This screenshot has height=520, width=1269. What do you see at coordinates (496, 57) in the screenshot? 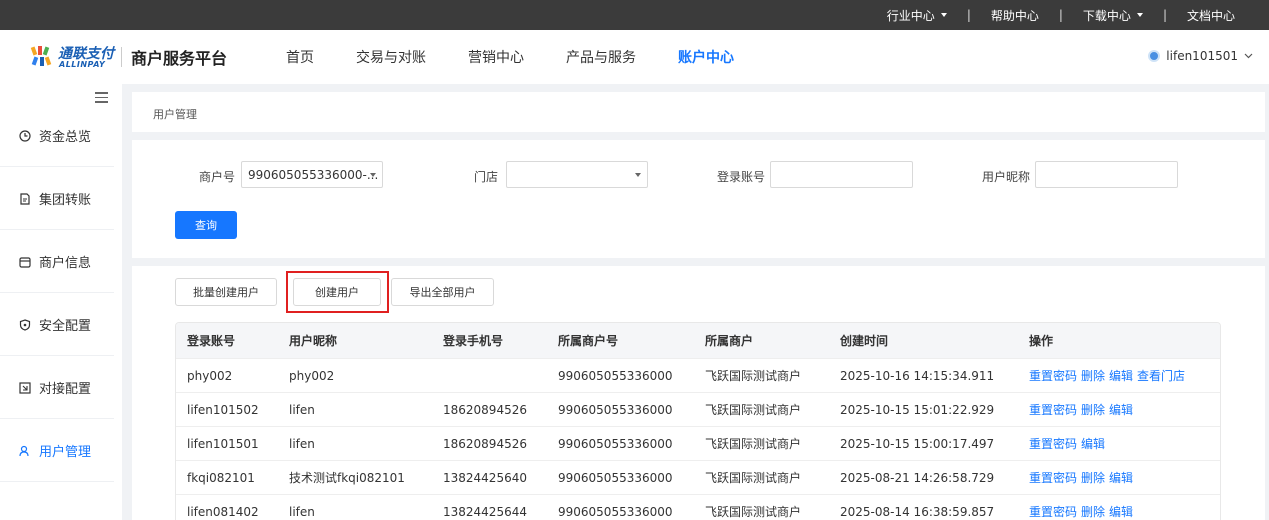
I see `nav-marketing: 营销中心` at bounding box center [496, 57].